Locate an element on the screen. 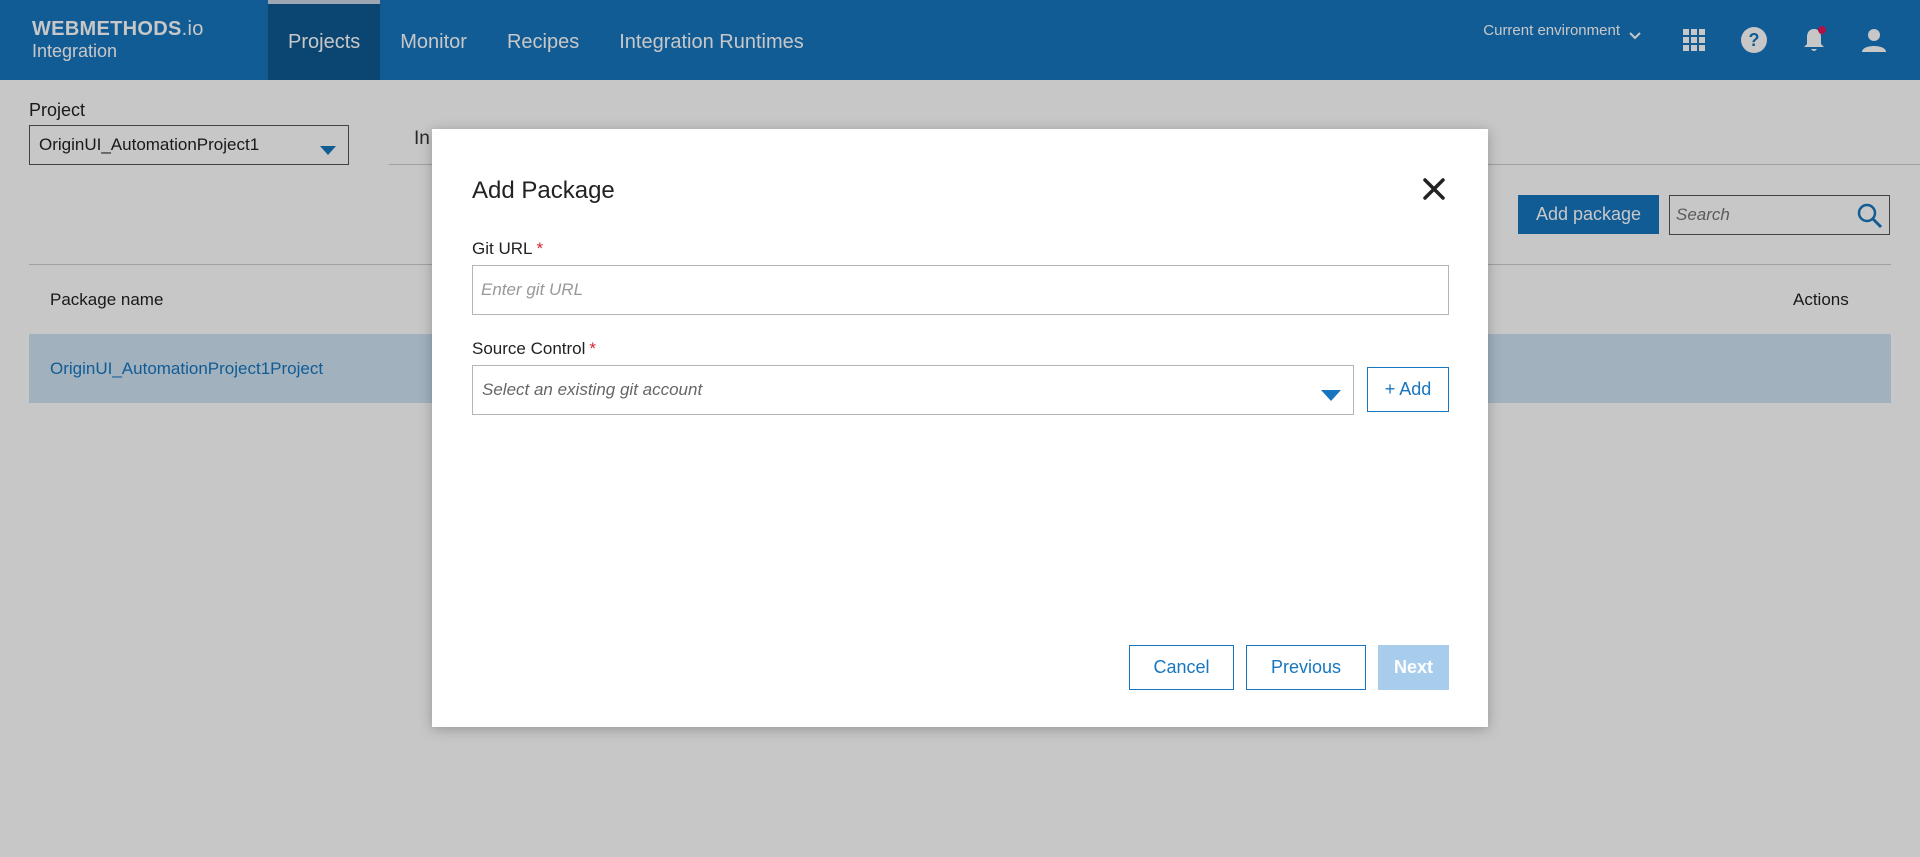 This screenshot has height=857, width=1920. previous-button: Previous is located at coordinates (1306, 667).